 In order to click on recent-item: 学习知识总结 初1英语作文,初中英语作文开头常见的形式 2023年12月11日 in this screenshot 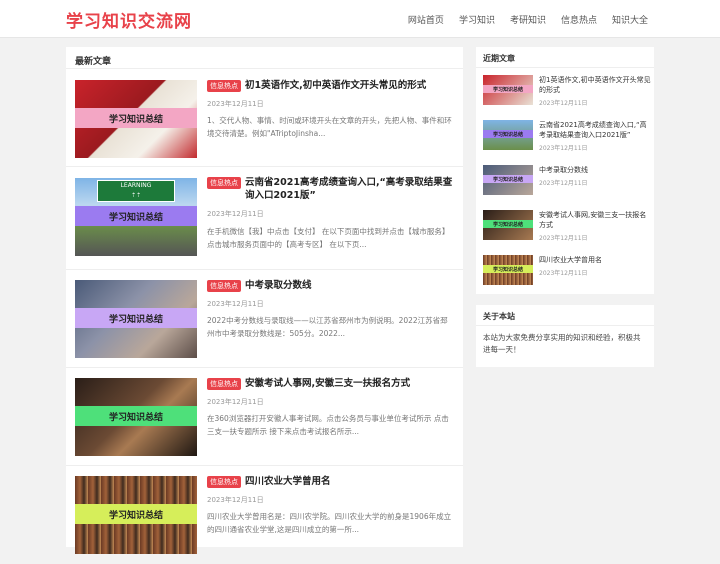, I will do `click(567, 92)`.